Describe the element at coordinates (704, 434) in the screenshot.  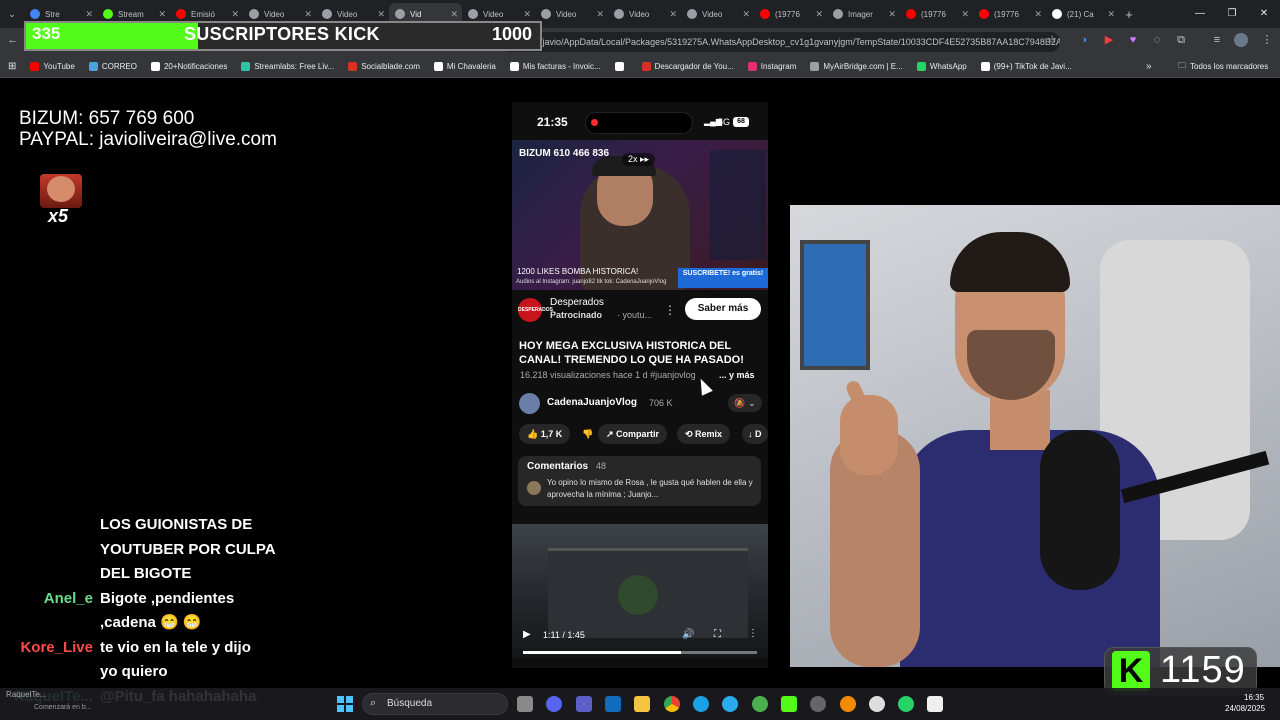
I see `remix-button: ⟲ Remix` at that location.